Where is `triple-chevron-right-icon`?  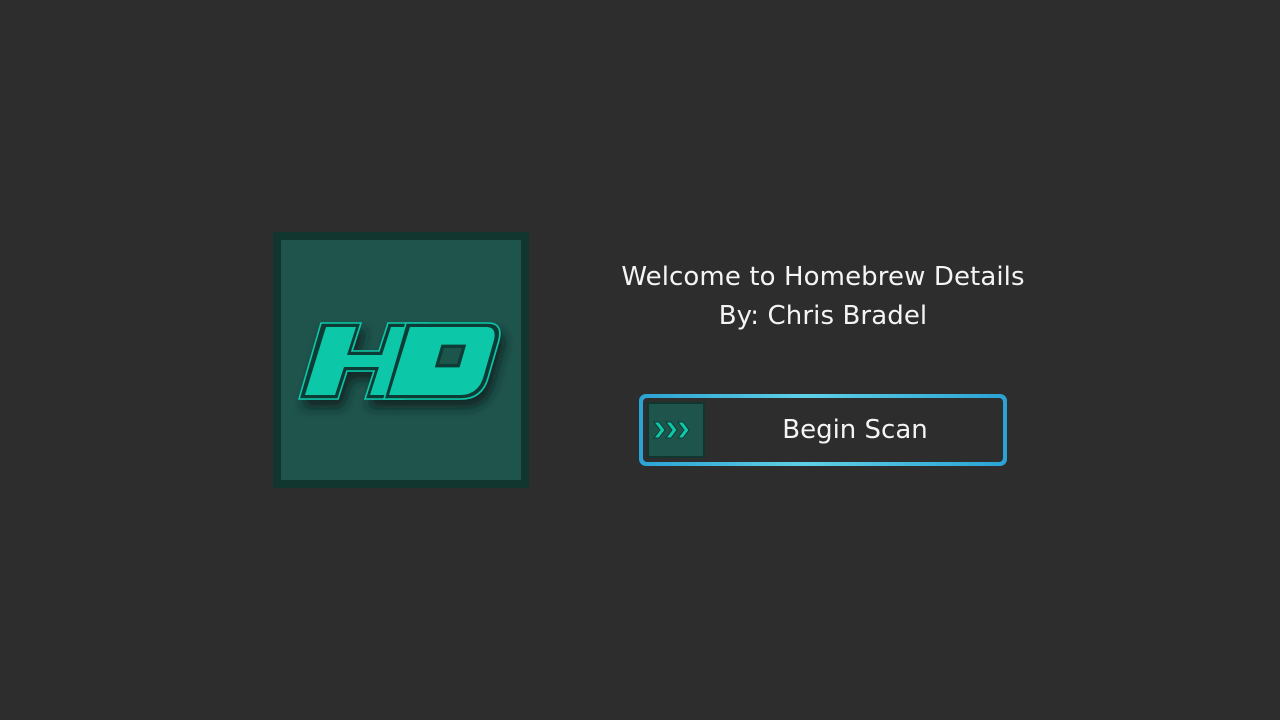
triple-chevron-right-icon is located at coordinates (671, 430).